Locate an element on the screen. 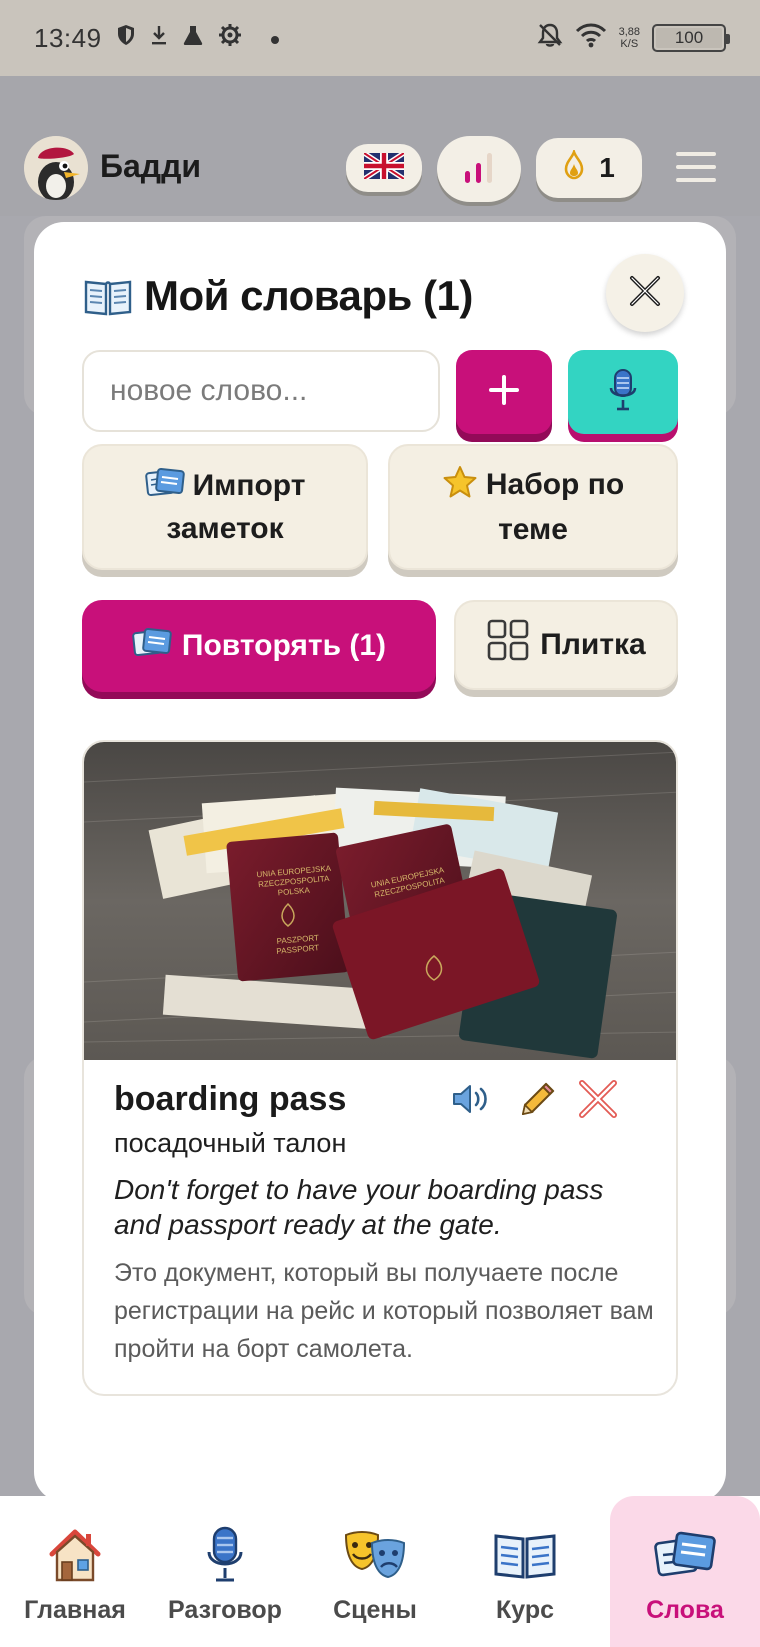 Image resolution: width=760 pixels, height=1647 pixels. theater-masks-icon is located at coordinates (375, 1555).